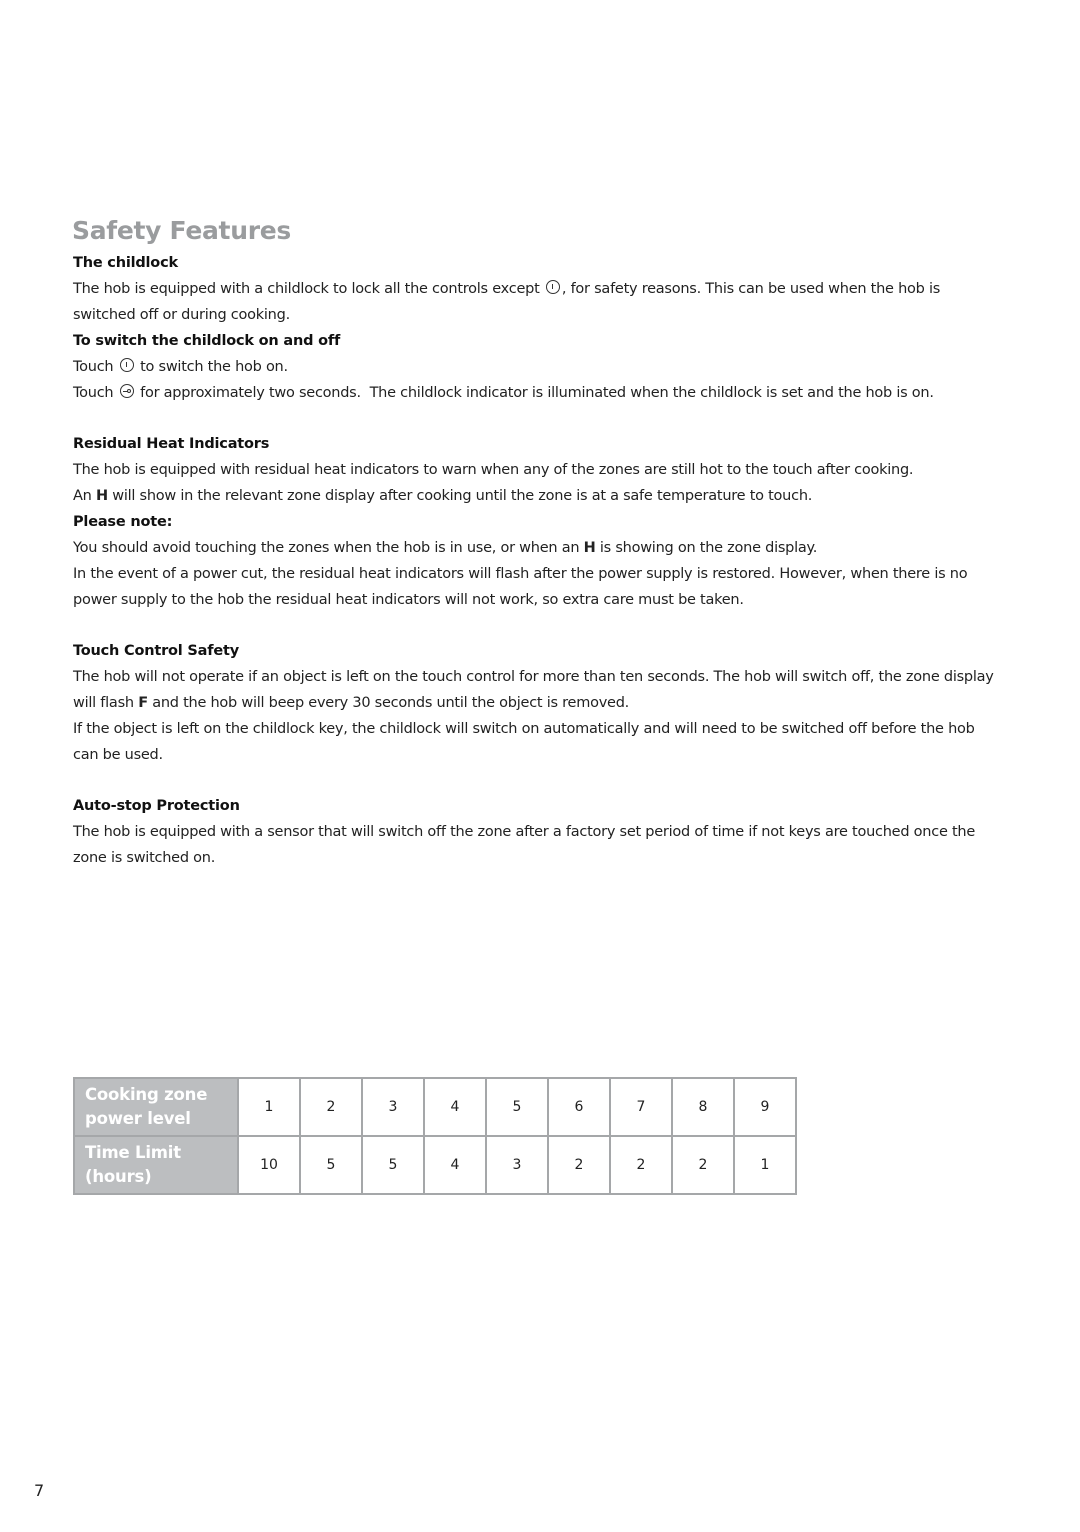 This screenshot has width=1080, height=1532. What do you see at coordinates (331, 1107) in the screenshot?
I see `power-level-cell: 2` at bounding box center [331, 1107].